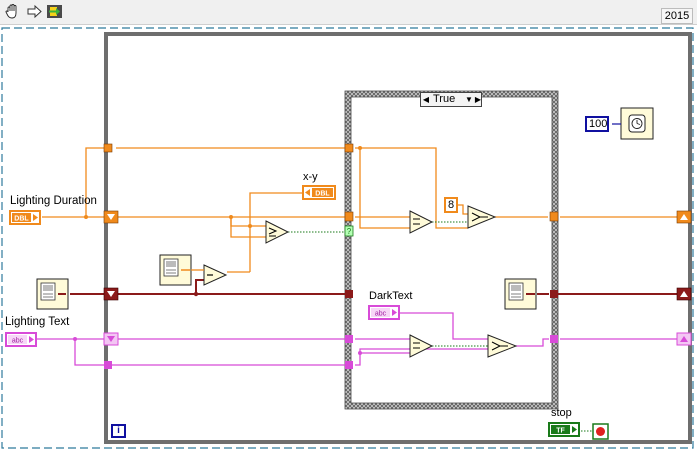 The height and width of the screenshot is (451, 697). I want to click on x-y-label: x-y, so click(310, 177).